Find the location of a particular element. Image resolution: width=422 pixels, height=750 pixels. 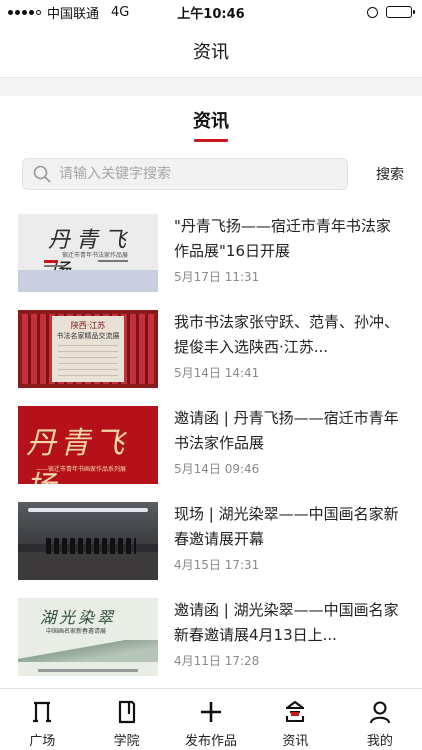

news-icon is located at coordinates (295, 711).